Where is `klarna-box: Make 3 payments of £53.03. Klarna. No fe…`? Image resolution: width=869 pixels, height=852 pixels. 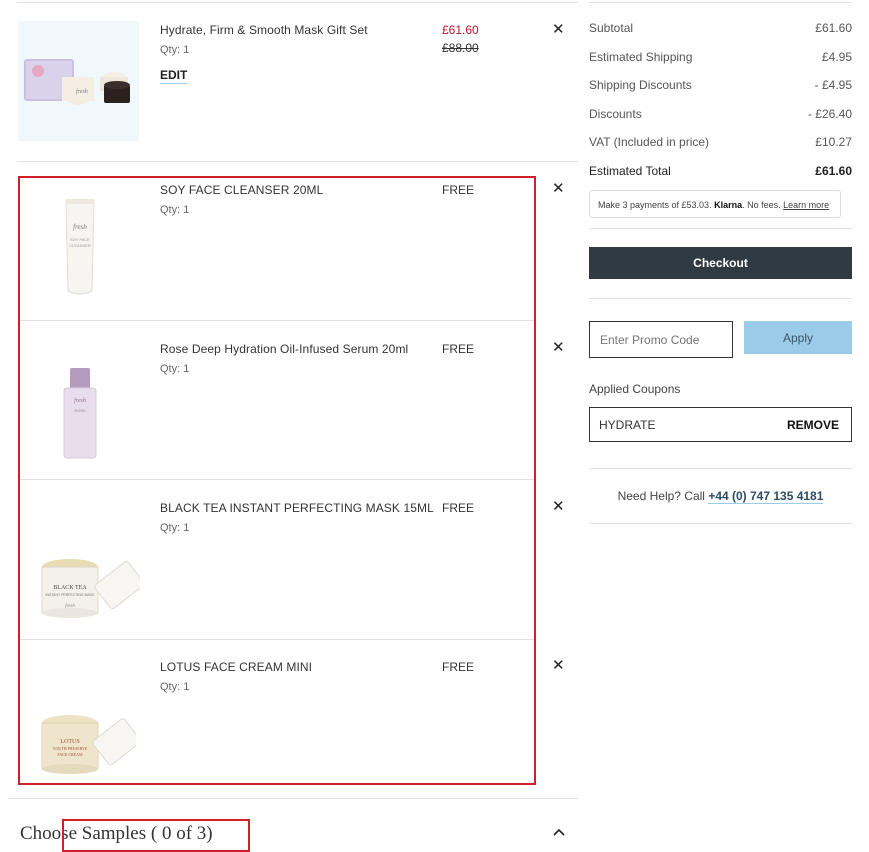 klarna-box: Make 3 payments of £53.03. Klarna. No fe… is located at coordinates (715, 204).